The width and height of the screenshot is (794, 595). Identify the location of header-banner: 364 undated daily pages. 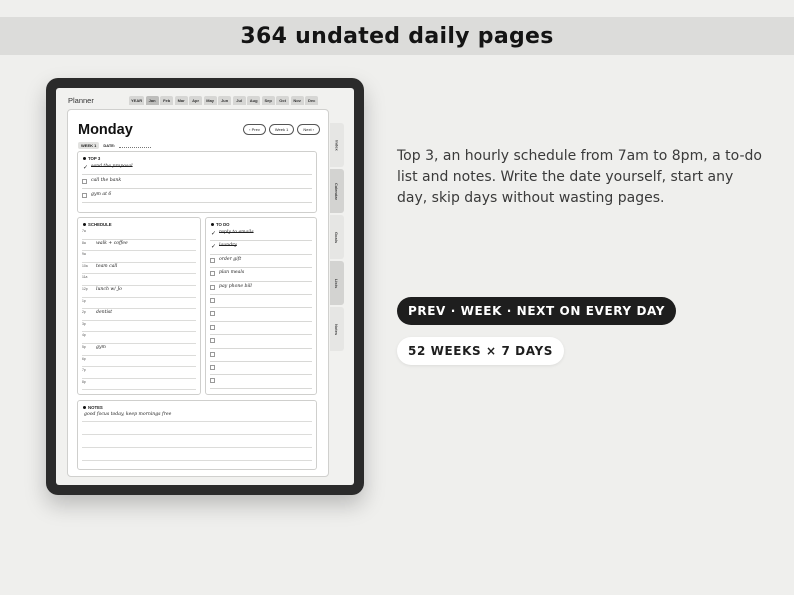
(397, 36).